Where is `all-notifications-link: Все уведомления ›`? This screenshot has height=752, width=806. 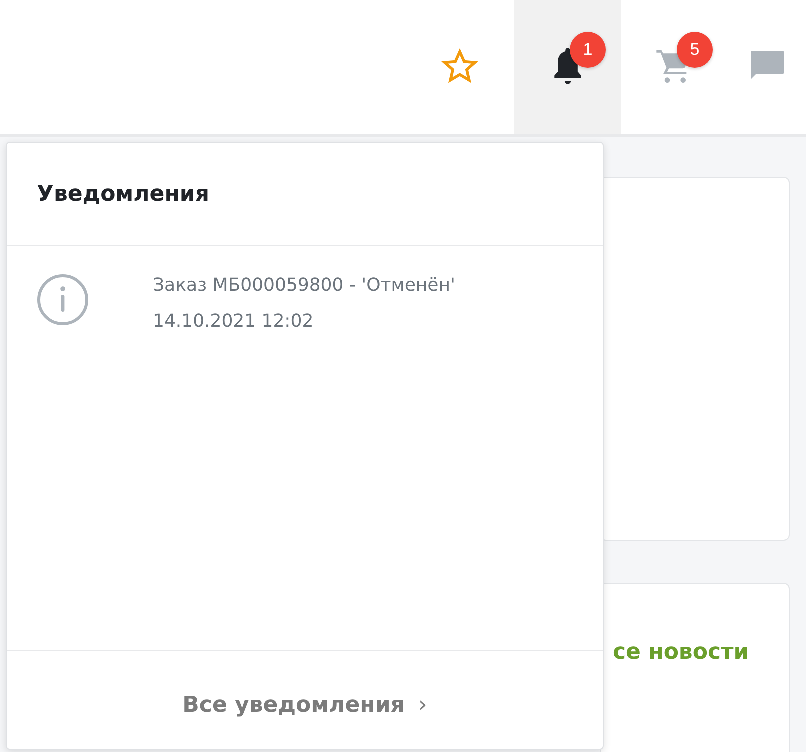
all-notifications-link: Все уведомления › is located at coordinates (305, 705).